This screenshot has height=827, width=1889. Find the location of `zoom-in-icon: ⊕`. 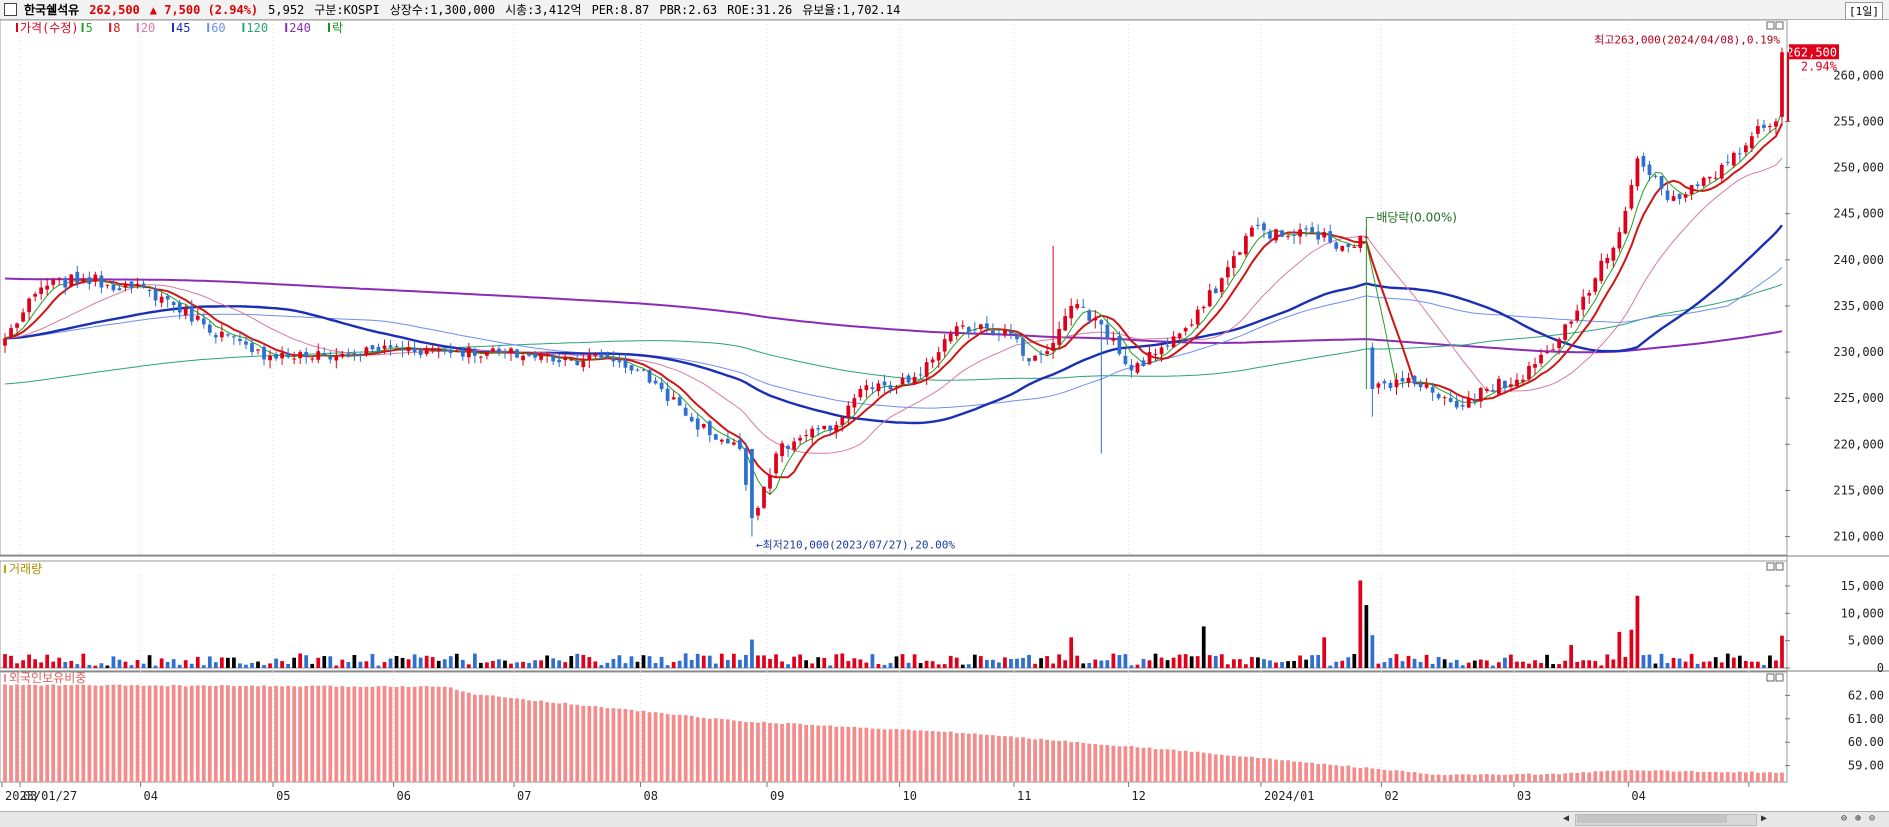

zoom-in-icon: ⊕ is located at coordinates (1858, 819).